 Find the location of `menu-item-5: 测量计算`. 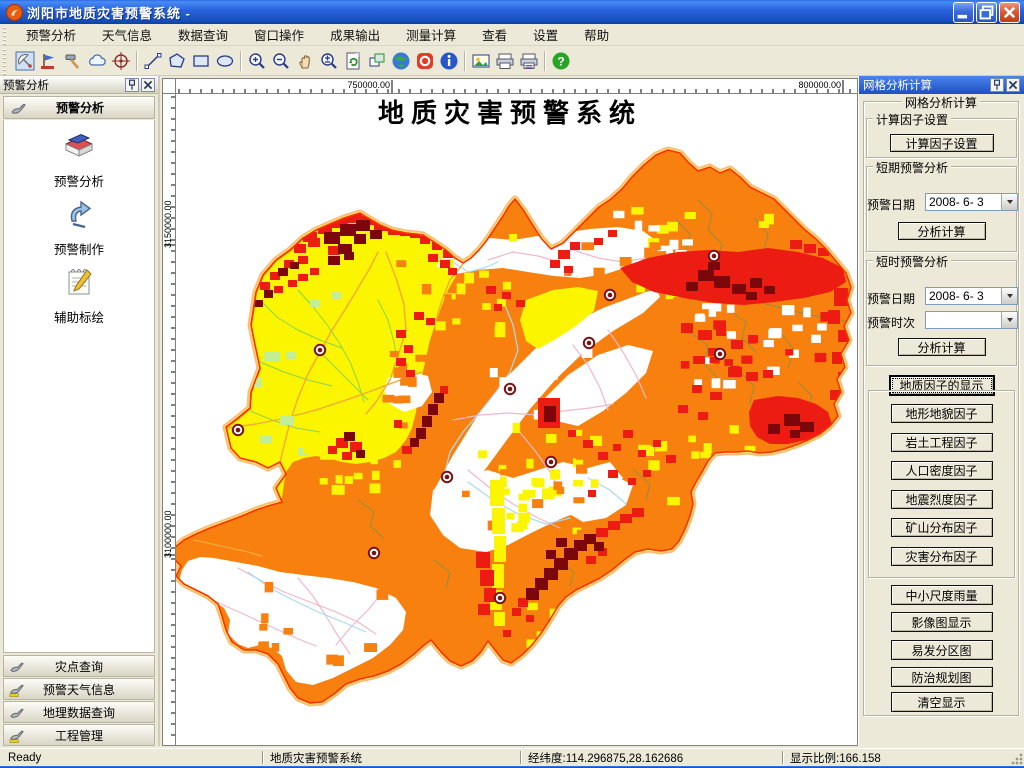

menu-item-5: 测量计算 is located at coordinates (431, 34).